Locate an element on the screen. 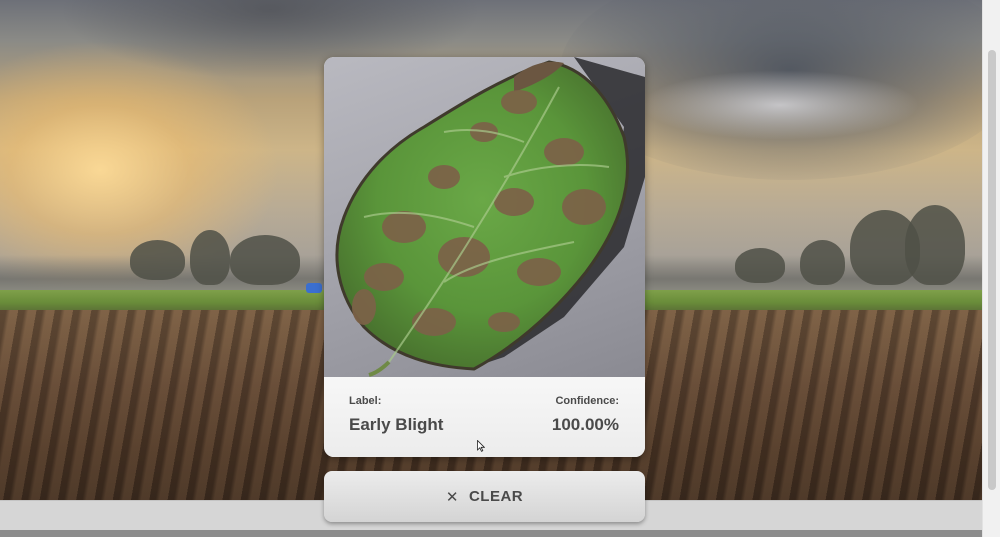  scrollbar-thumb is located at coordinates (992, 270).